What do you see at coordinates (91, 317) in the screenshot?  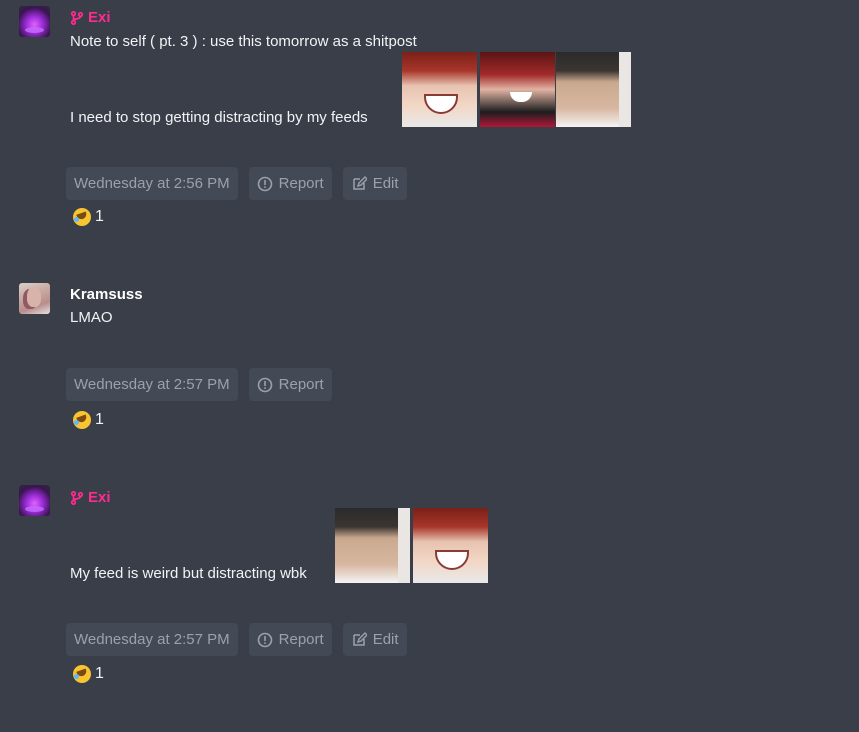 I see `message-text: LMAO` at bounding box center [91, 317].